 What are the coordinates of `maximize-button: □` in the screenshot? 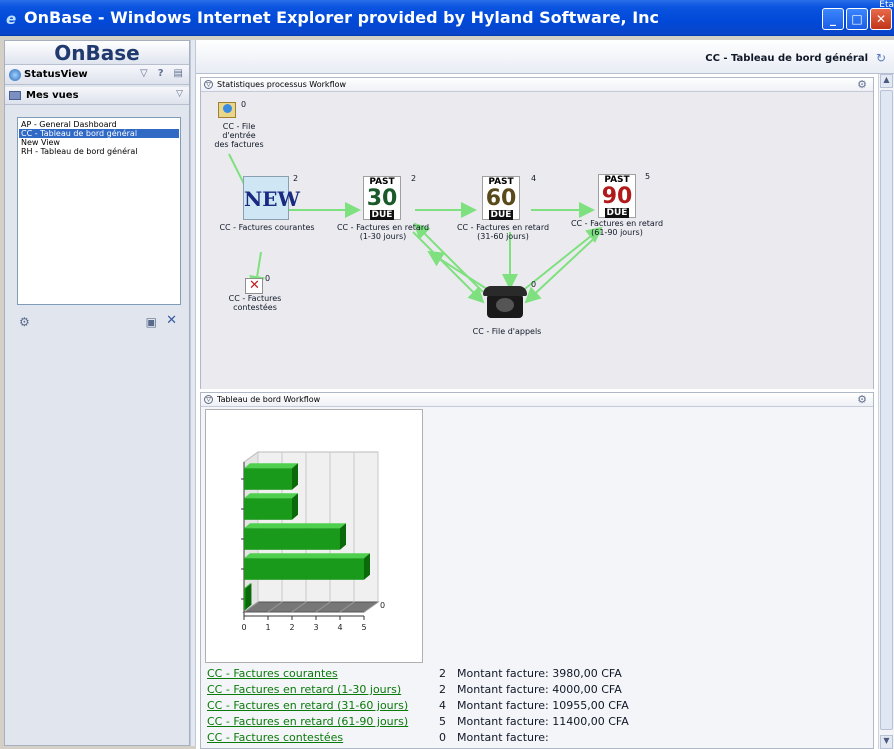 It's located at (857, 19).